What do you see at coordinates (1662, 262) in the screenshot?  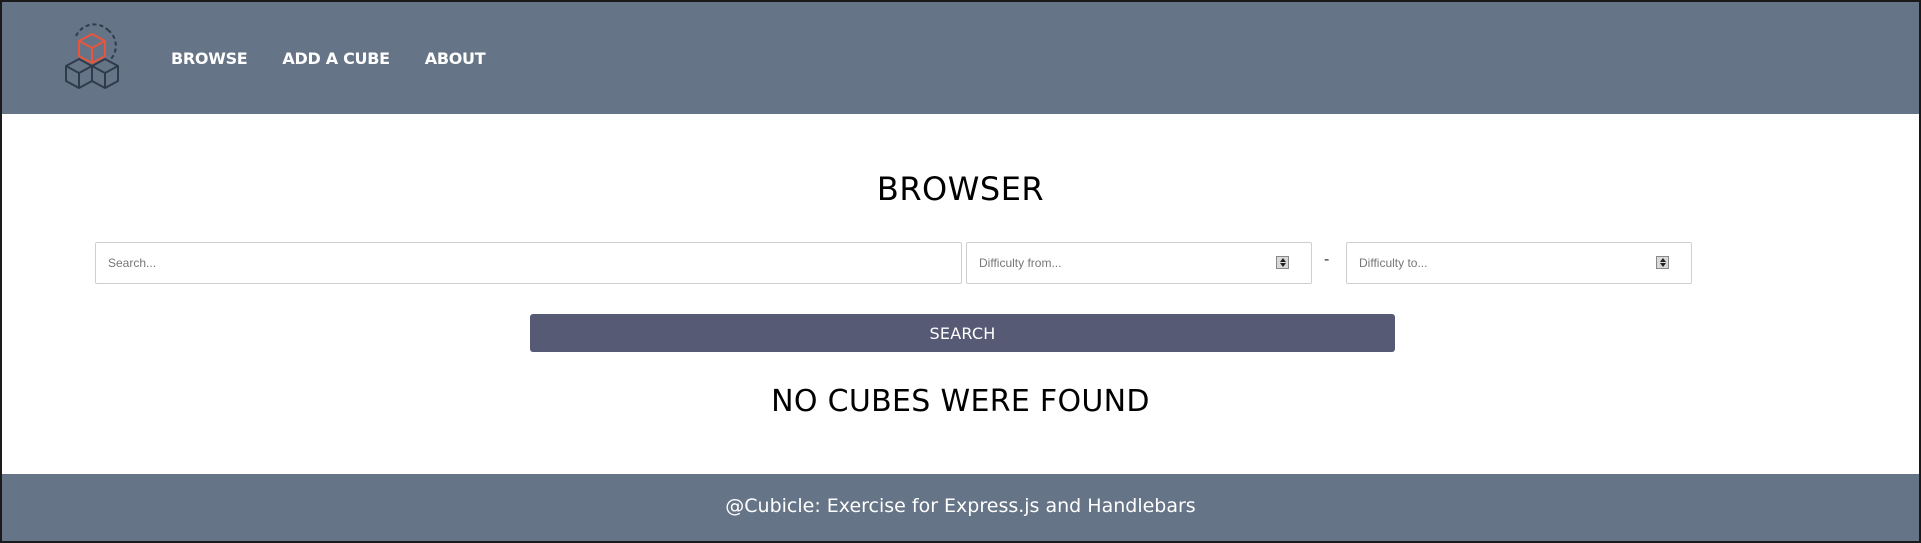 I see `difficulty-to-spinner-icon` at bounding box center [1662, 262].